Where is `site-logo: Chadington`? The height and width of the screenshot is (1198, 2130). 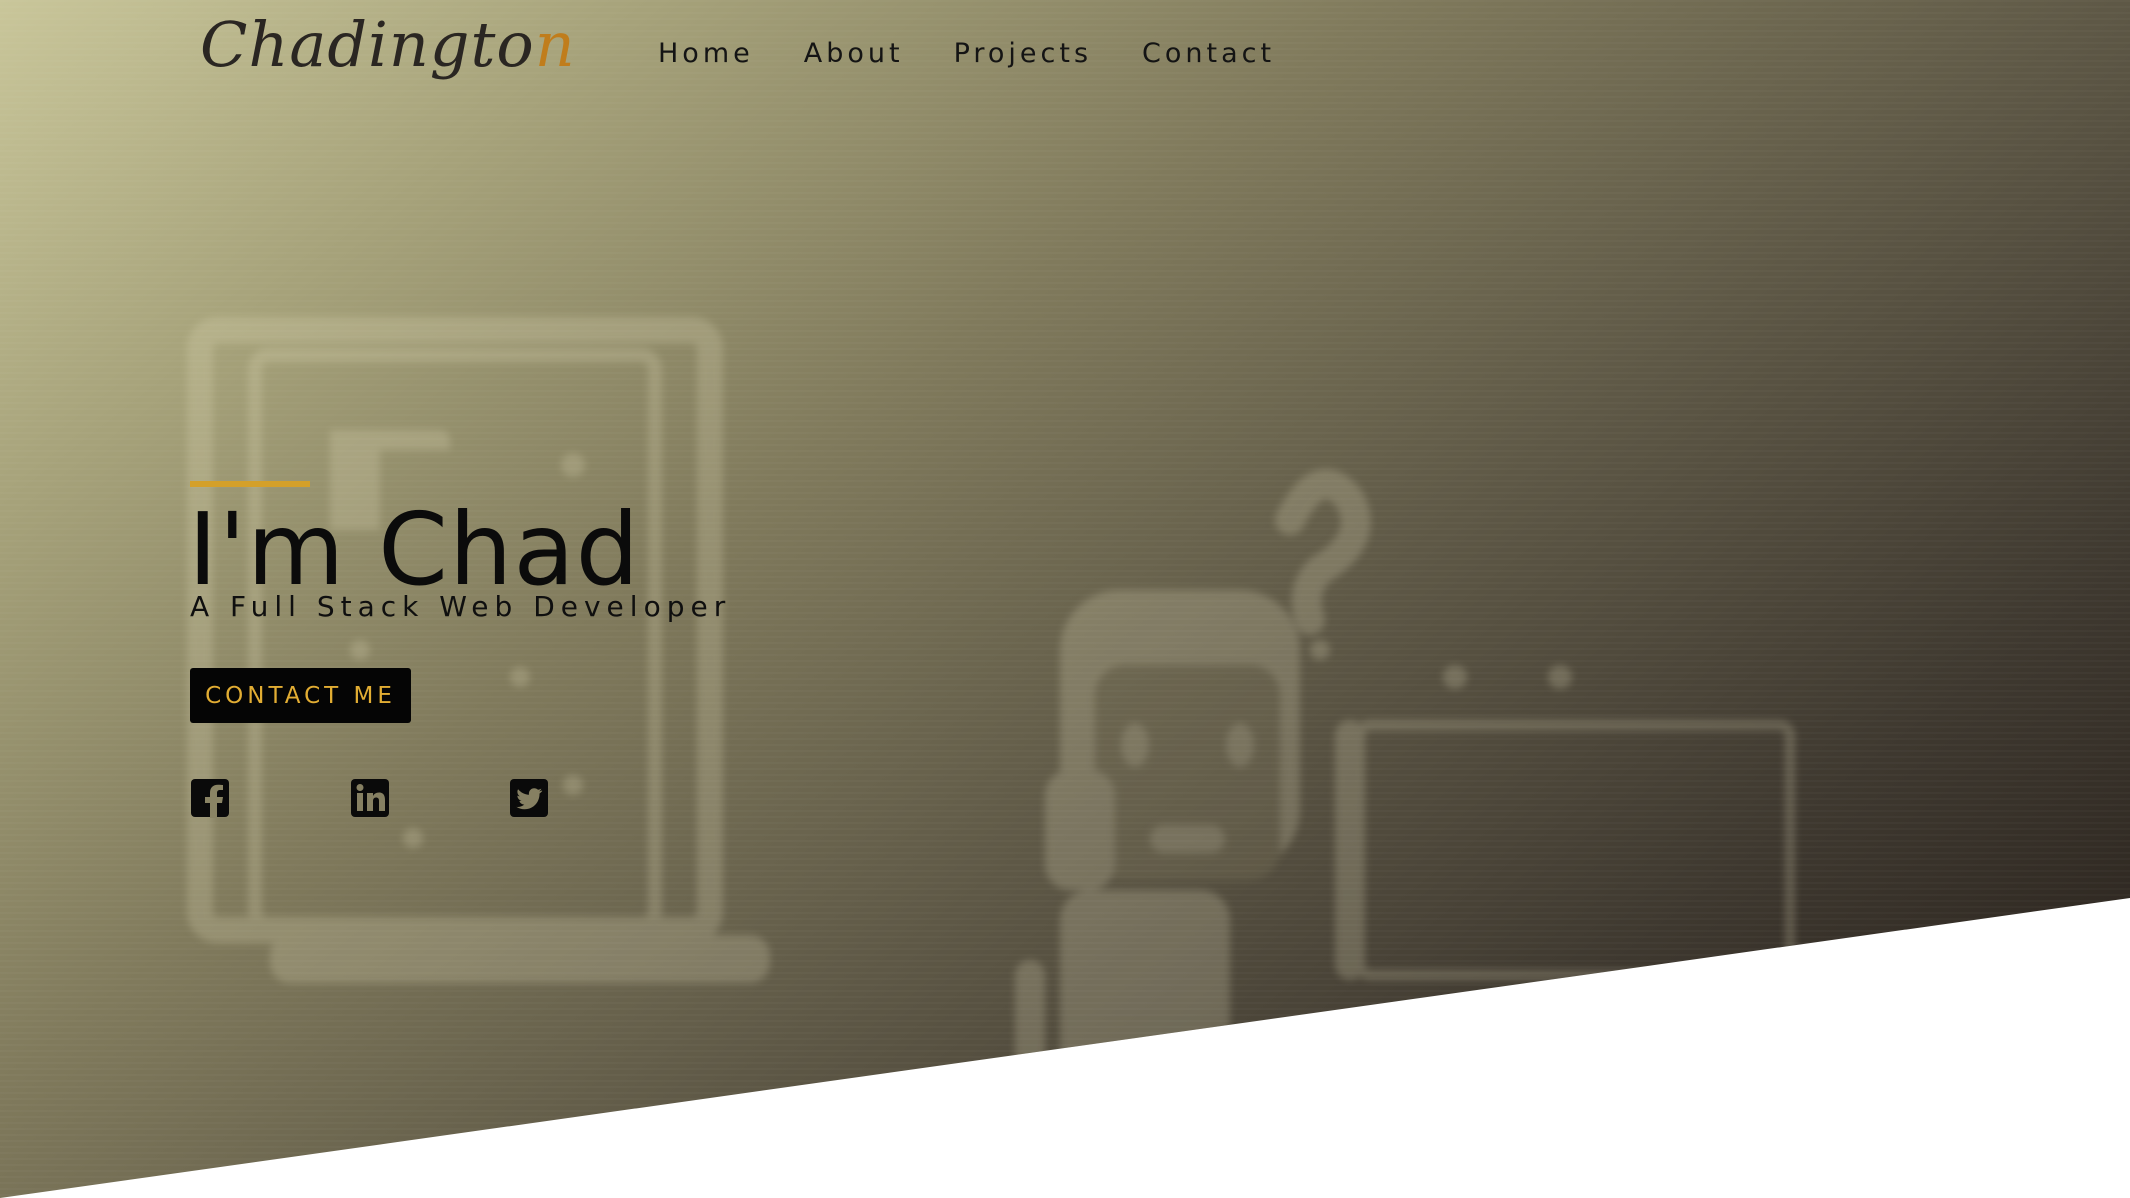 site-logo: Chadington is located at coordinates (388, 44).